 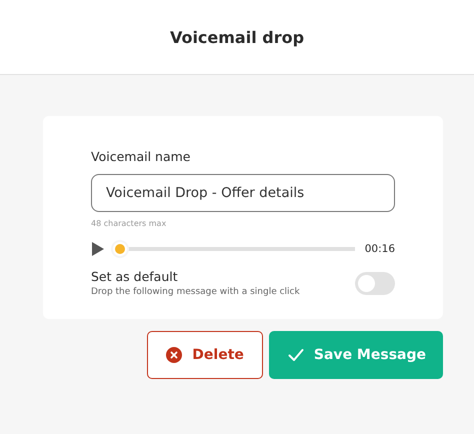 What do you see at coordinates (379, 249) in the screenshot?
I see `duration-text: 00:16` at bounding box center [379, 249].